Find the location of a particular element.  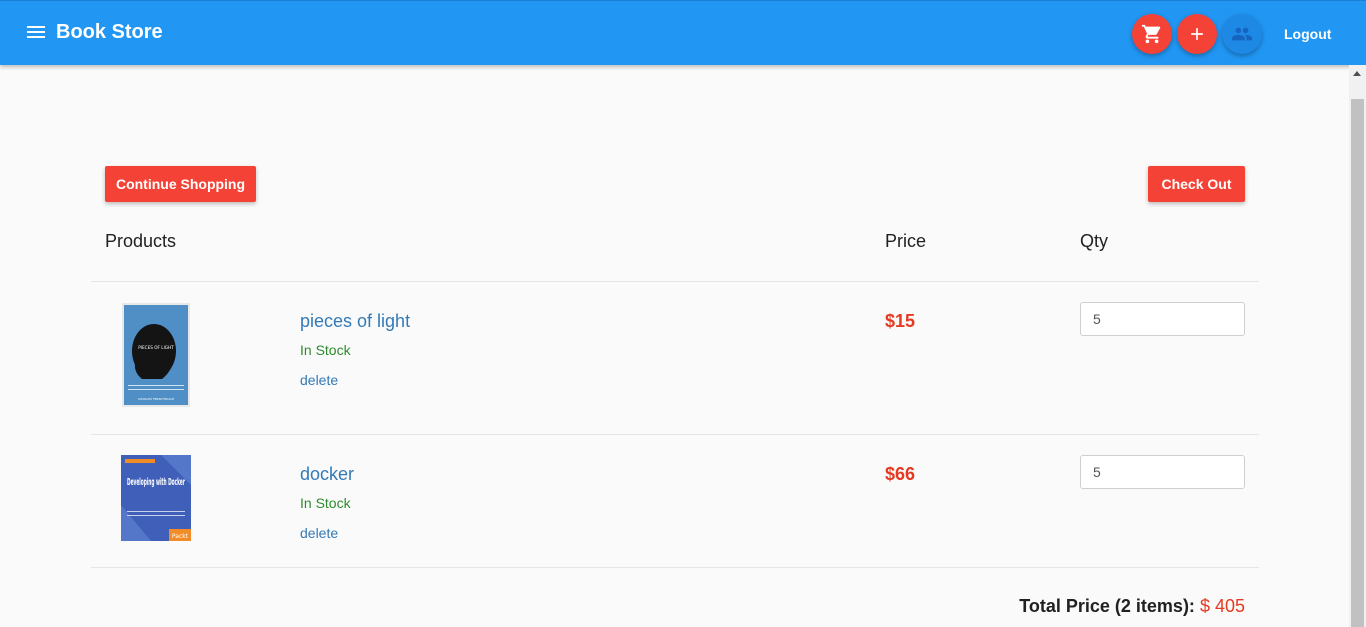

svg-text: CHARLES FERNYHOUGH is located at coordinates (156, 399).